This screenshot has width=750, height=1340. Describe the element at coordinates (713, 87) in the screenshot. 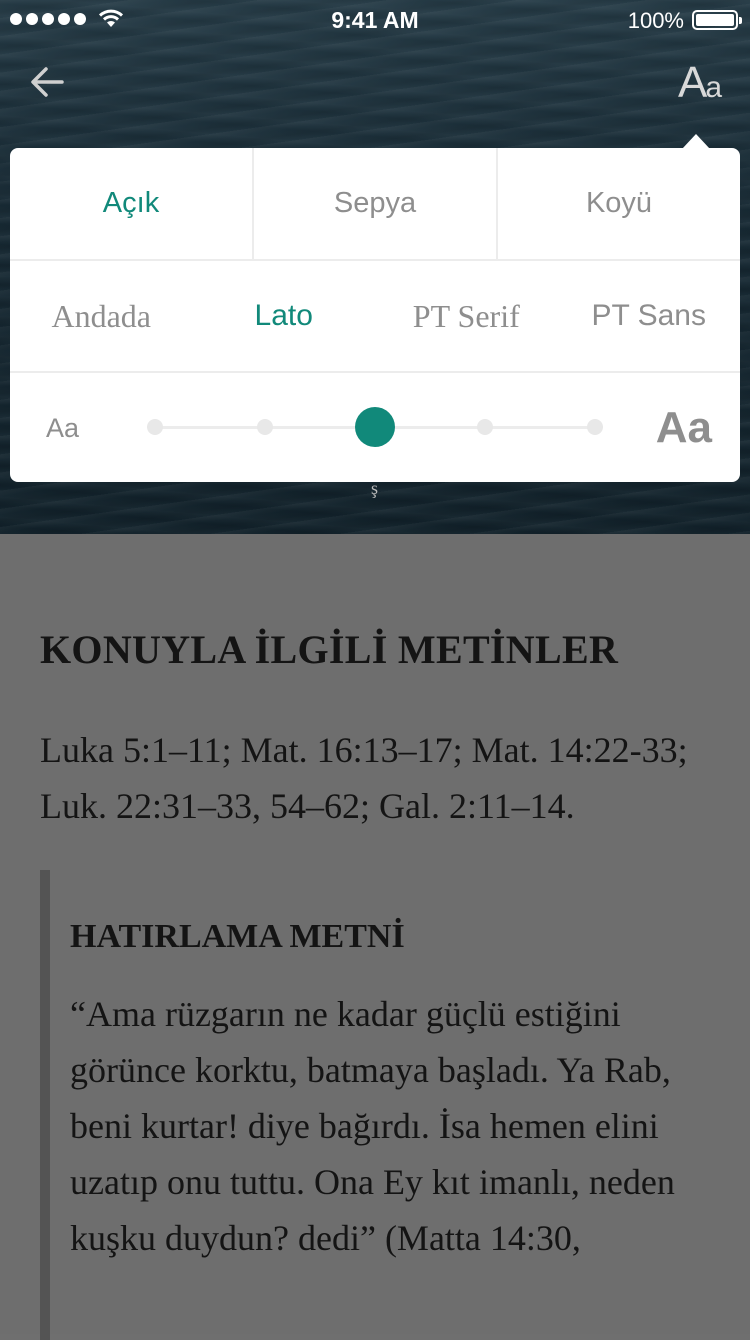

I see `text-settings-small-a: a` at that location.